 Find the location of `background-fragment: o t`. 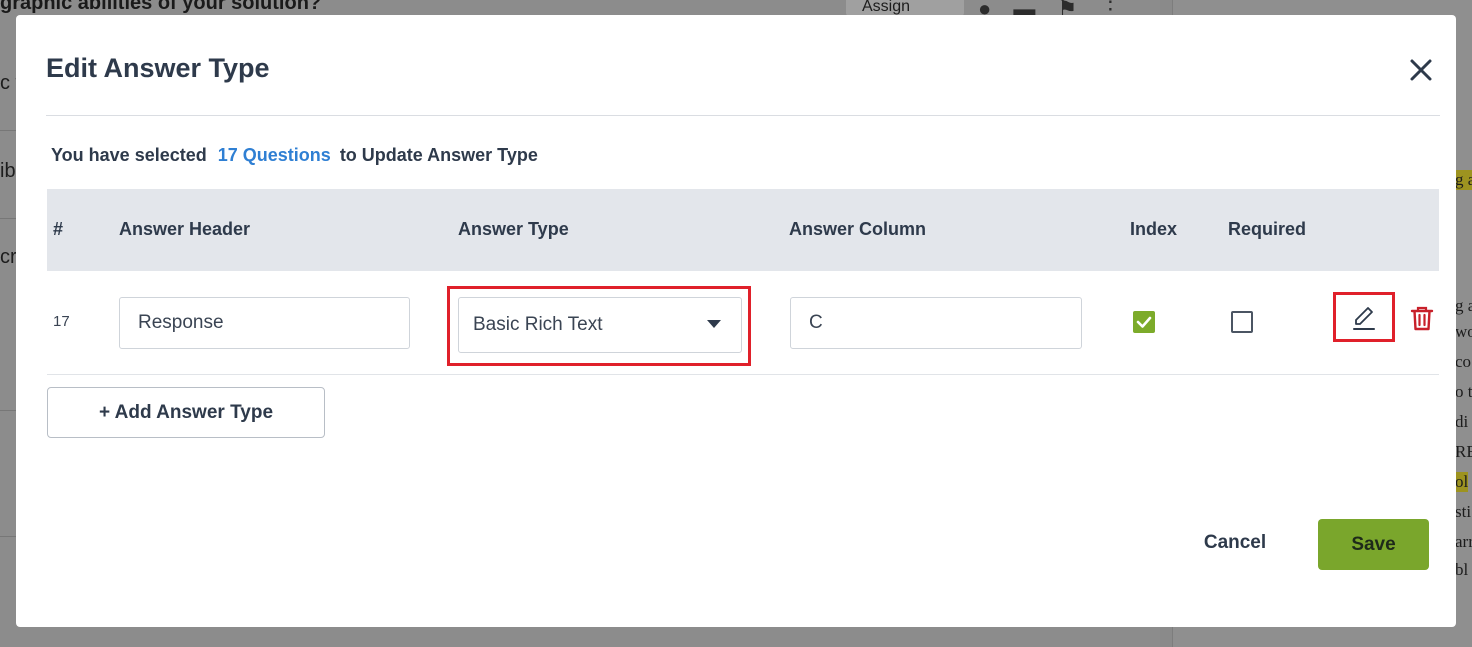

background-fragment: o t is located at coordinates (1463, 391).